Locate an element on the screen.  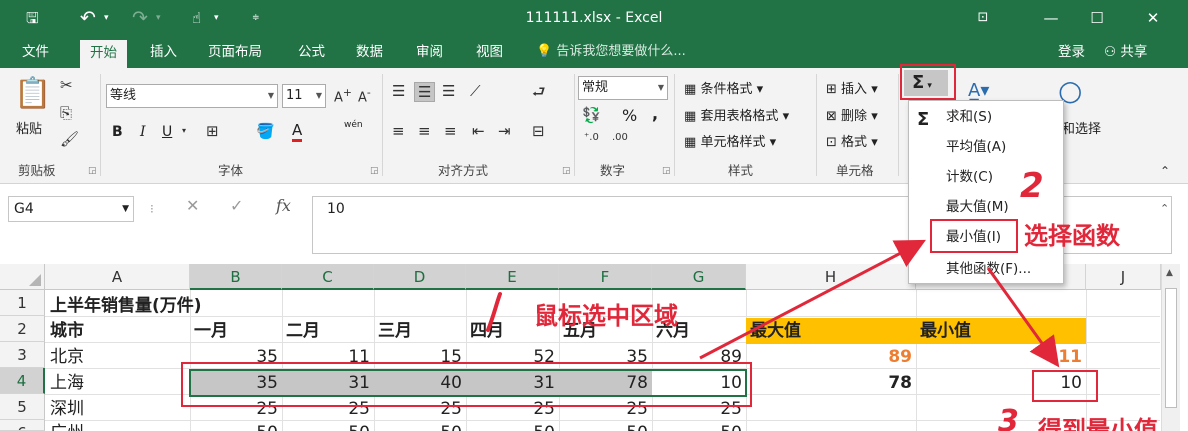
restore-button: ☐ is located at coordinates (1097, 18).